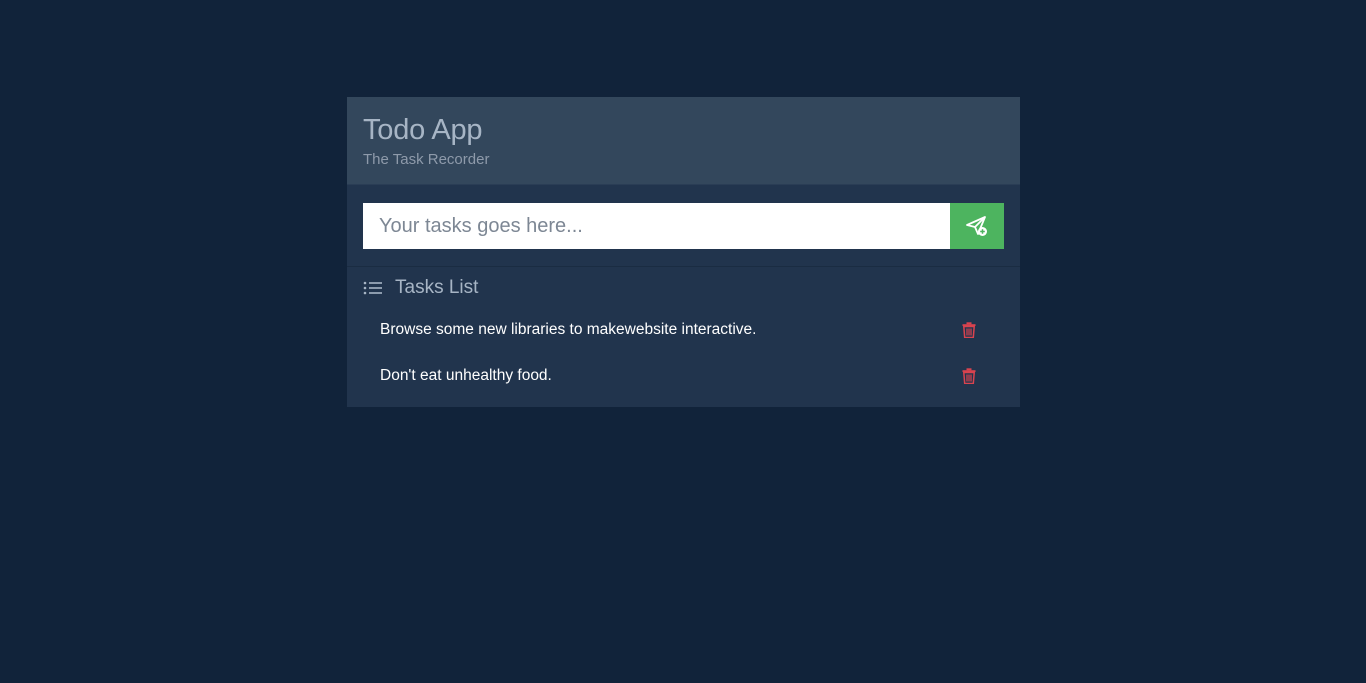 This screenshot has width=1366, height=683. What do you see at coordinates (683, 141) in the screenshot?
I see `app-header: Todo App The Task Recorder` at bounding box center [683, 141].